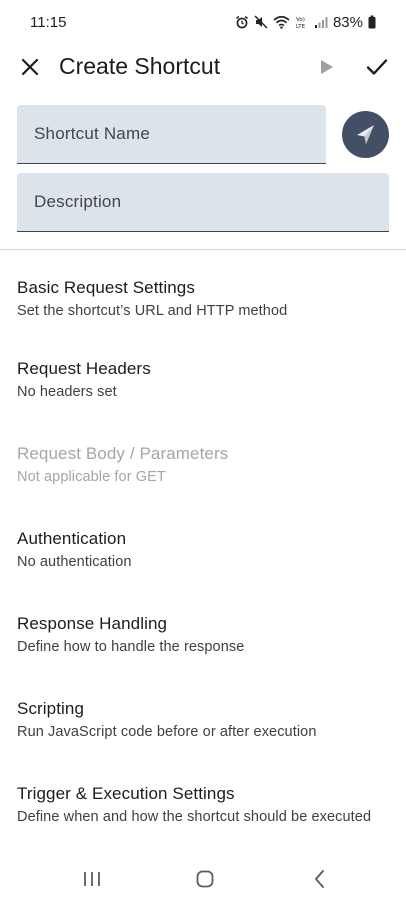  Describe the element at coordinates (92, 623) in the screenshot. I see `setting-title: Response Handling` at that location.